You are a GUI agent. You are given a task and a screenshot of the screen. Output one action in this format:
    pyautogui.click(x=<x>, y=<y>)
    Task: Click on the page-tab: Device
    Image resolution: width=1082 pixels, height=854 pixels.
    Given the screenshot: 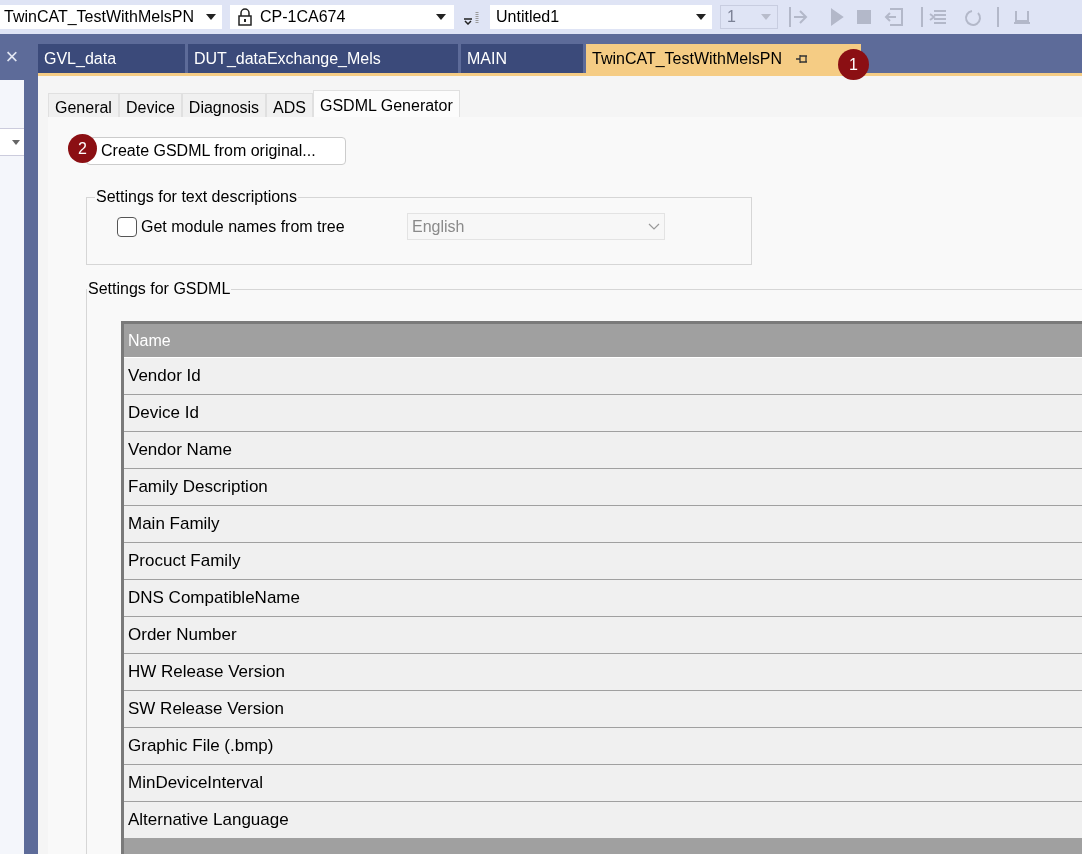 What is the action you would take?
    pyautogui.click(x=150, y=105)
    